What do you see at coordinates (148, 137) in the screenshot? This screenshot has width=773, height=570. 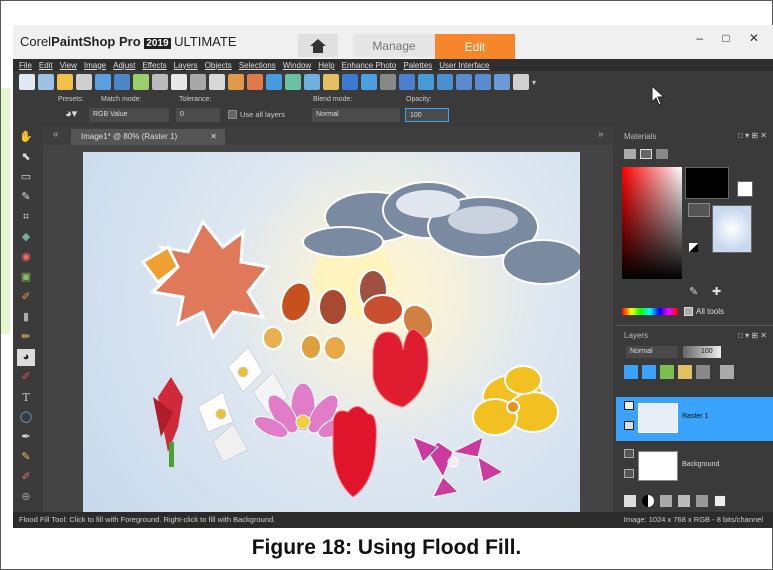 I see `document-tab: Image1* @ 80% (Raster 1) ✕` at bounding box center [148, 137].